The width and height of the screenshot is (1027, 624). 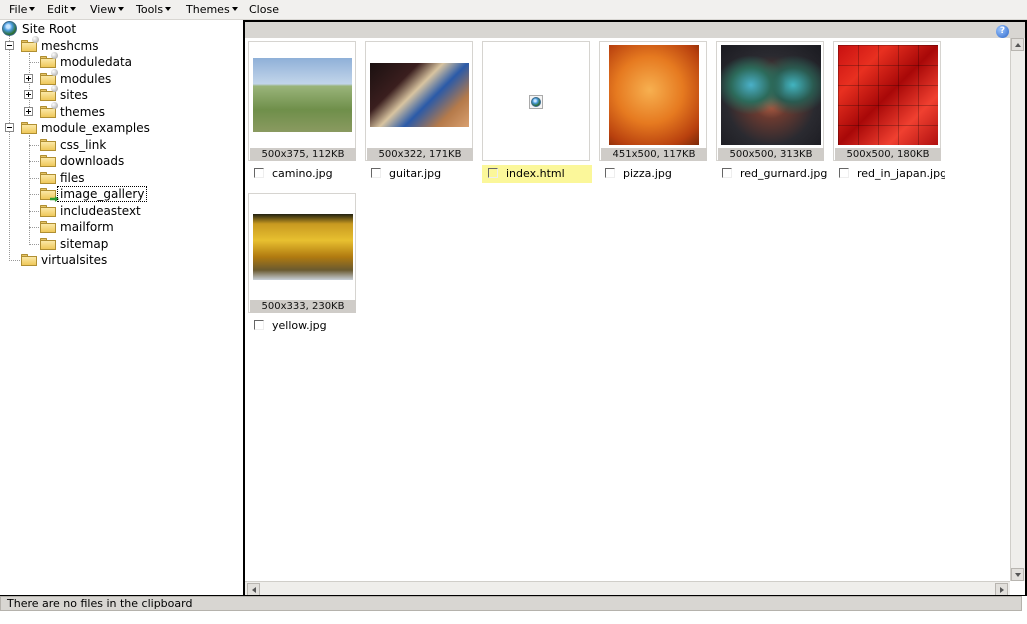 I want to click on thumbnail-frame: 500x500, 180KB, so click(x=887, y=101).